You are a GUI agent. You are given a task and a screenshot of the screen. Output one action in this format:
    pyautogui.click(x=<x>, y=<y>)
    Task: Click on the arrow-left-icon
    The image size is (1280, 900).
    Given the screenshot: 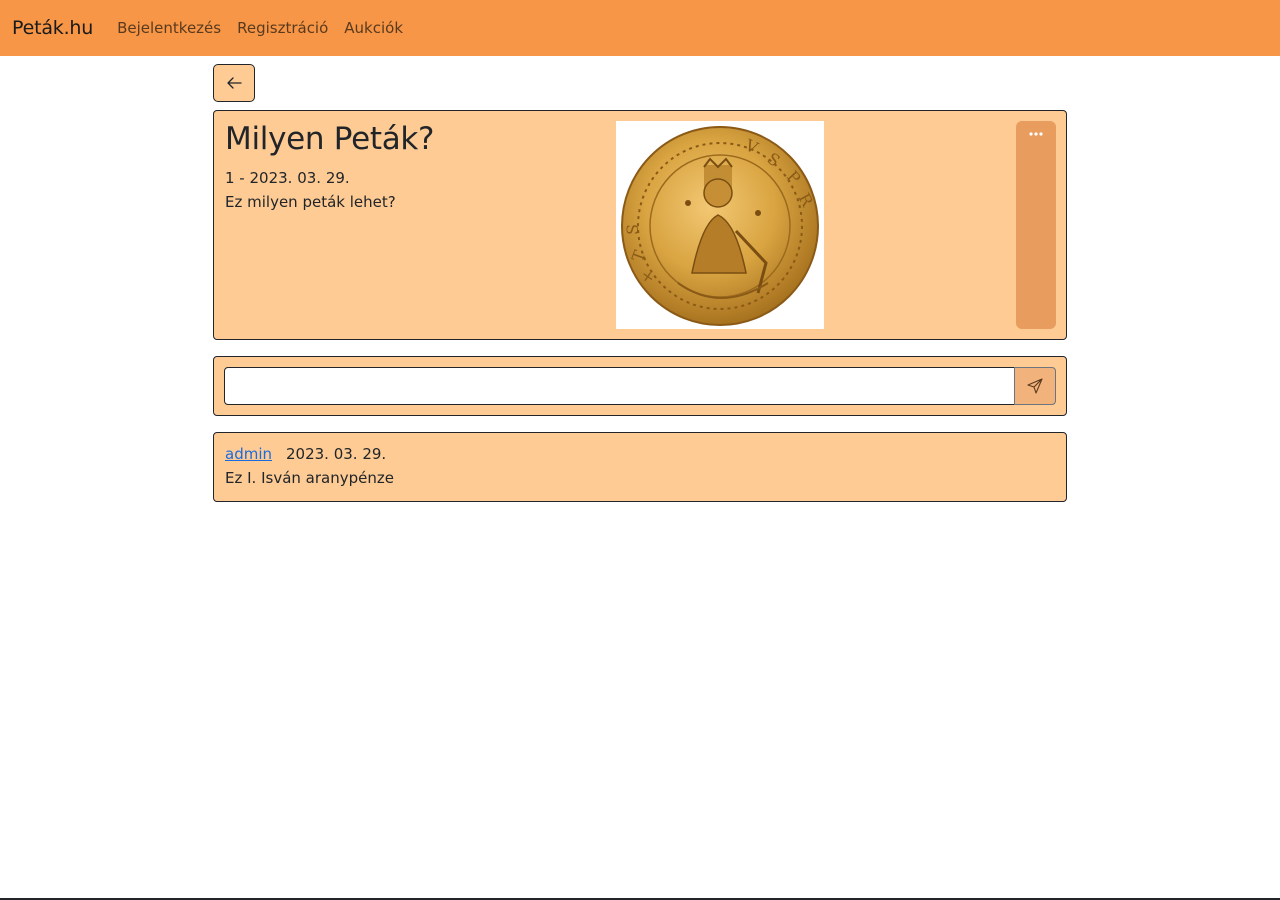 What is the action you would take?
    pyautogui.click(x=234, y=83)
    